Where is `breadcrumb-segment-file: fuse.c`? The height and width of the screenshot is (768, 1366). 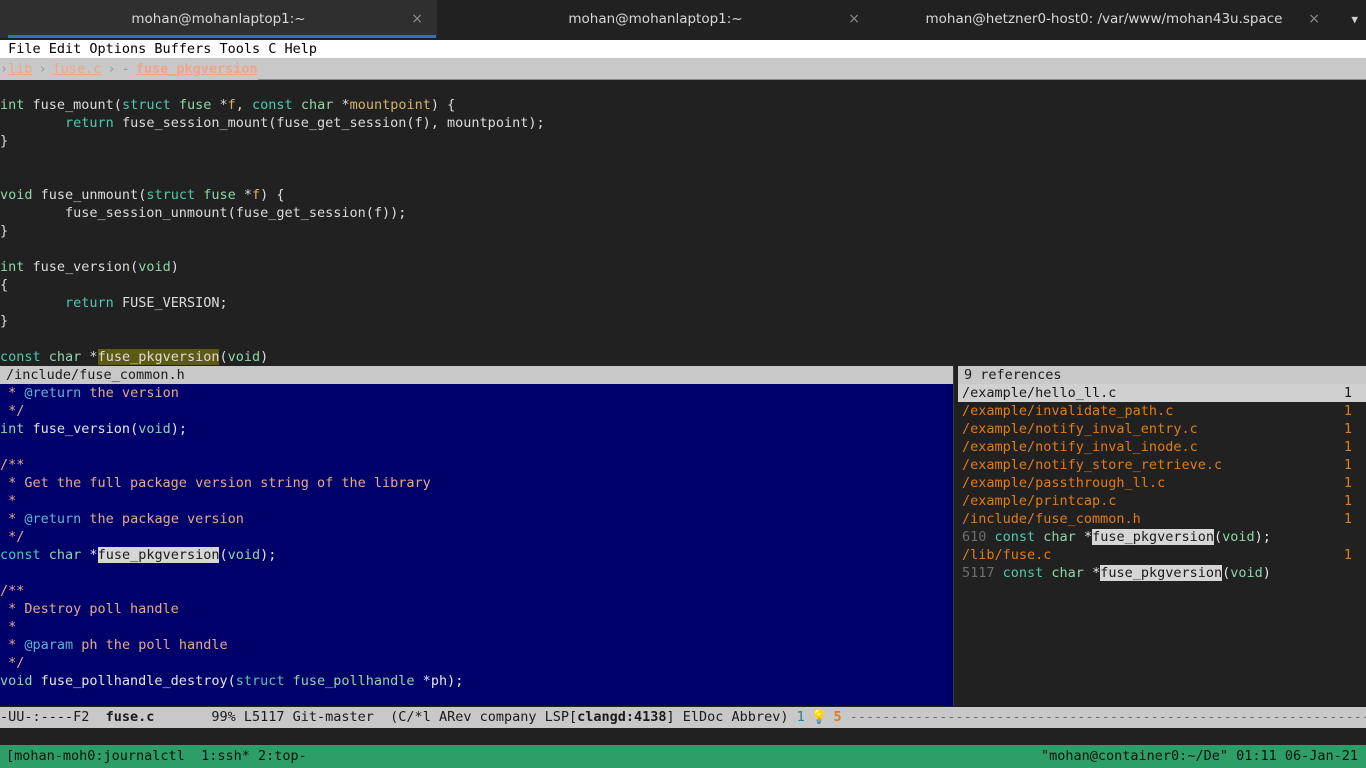 breadcrumb-segment-file: fuse.c is located at coordinates (77, 69).